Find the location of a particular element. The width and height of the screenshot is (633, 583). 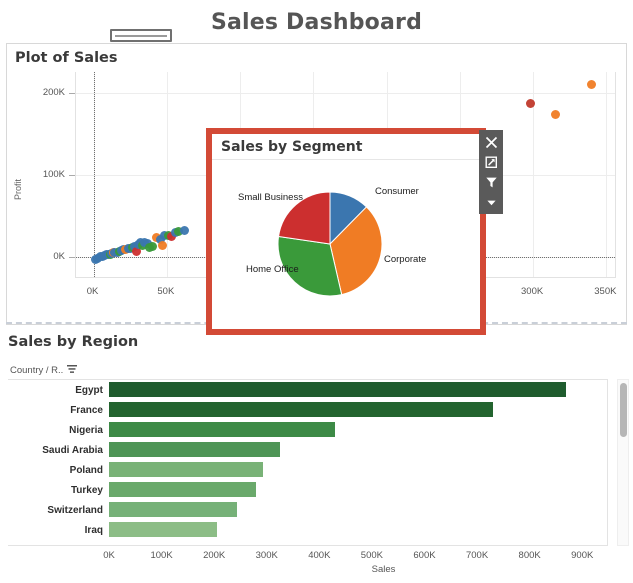

pie-label-consumer: Consumer is located at coordinates (397, 191).